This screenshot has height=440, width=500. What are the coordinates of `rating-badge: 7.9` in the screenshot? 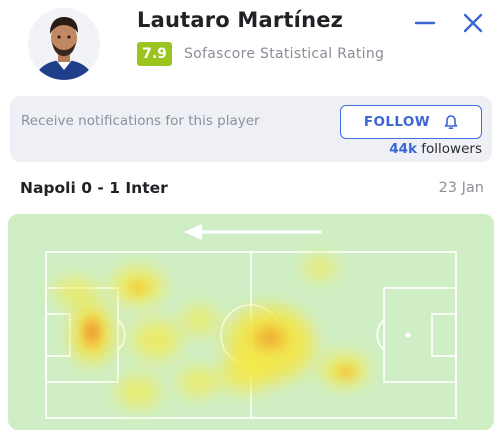 It's located at (154, 54).